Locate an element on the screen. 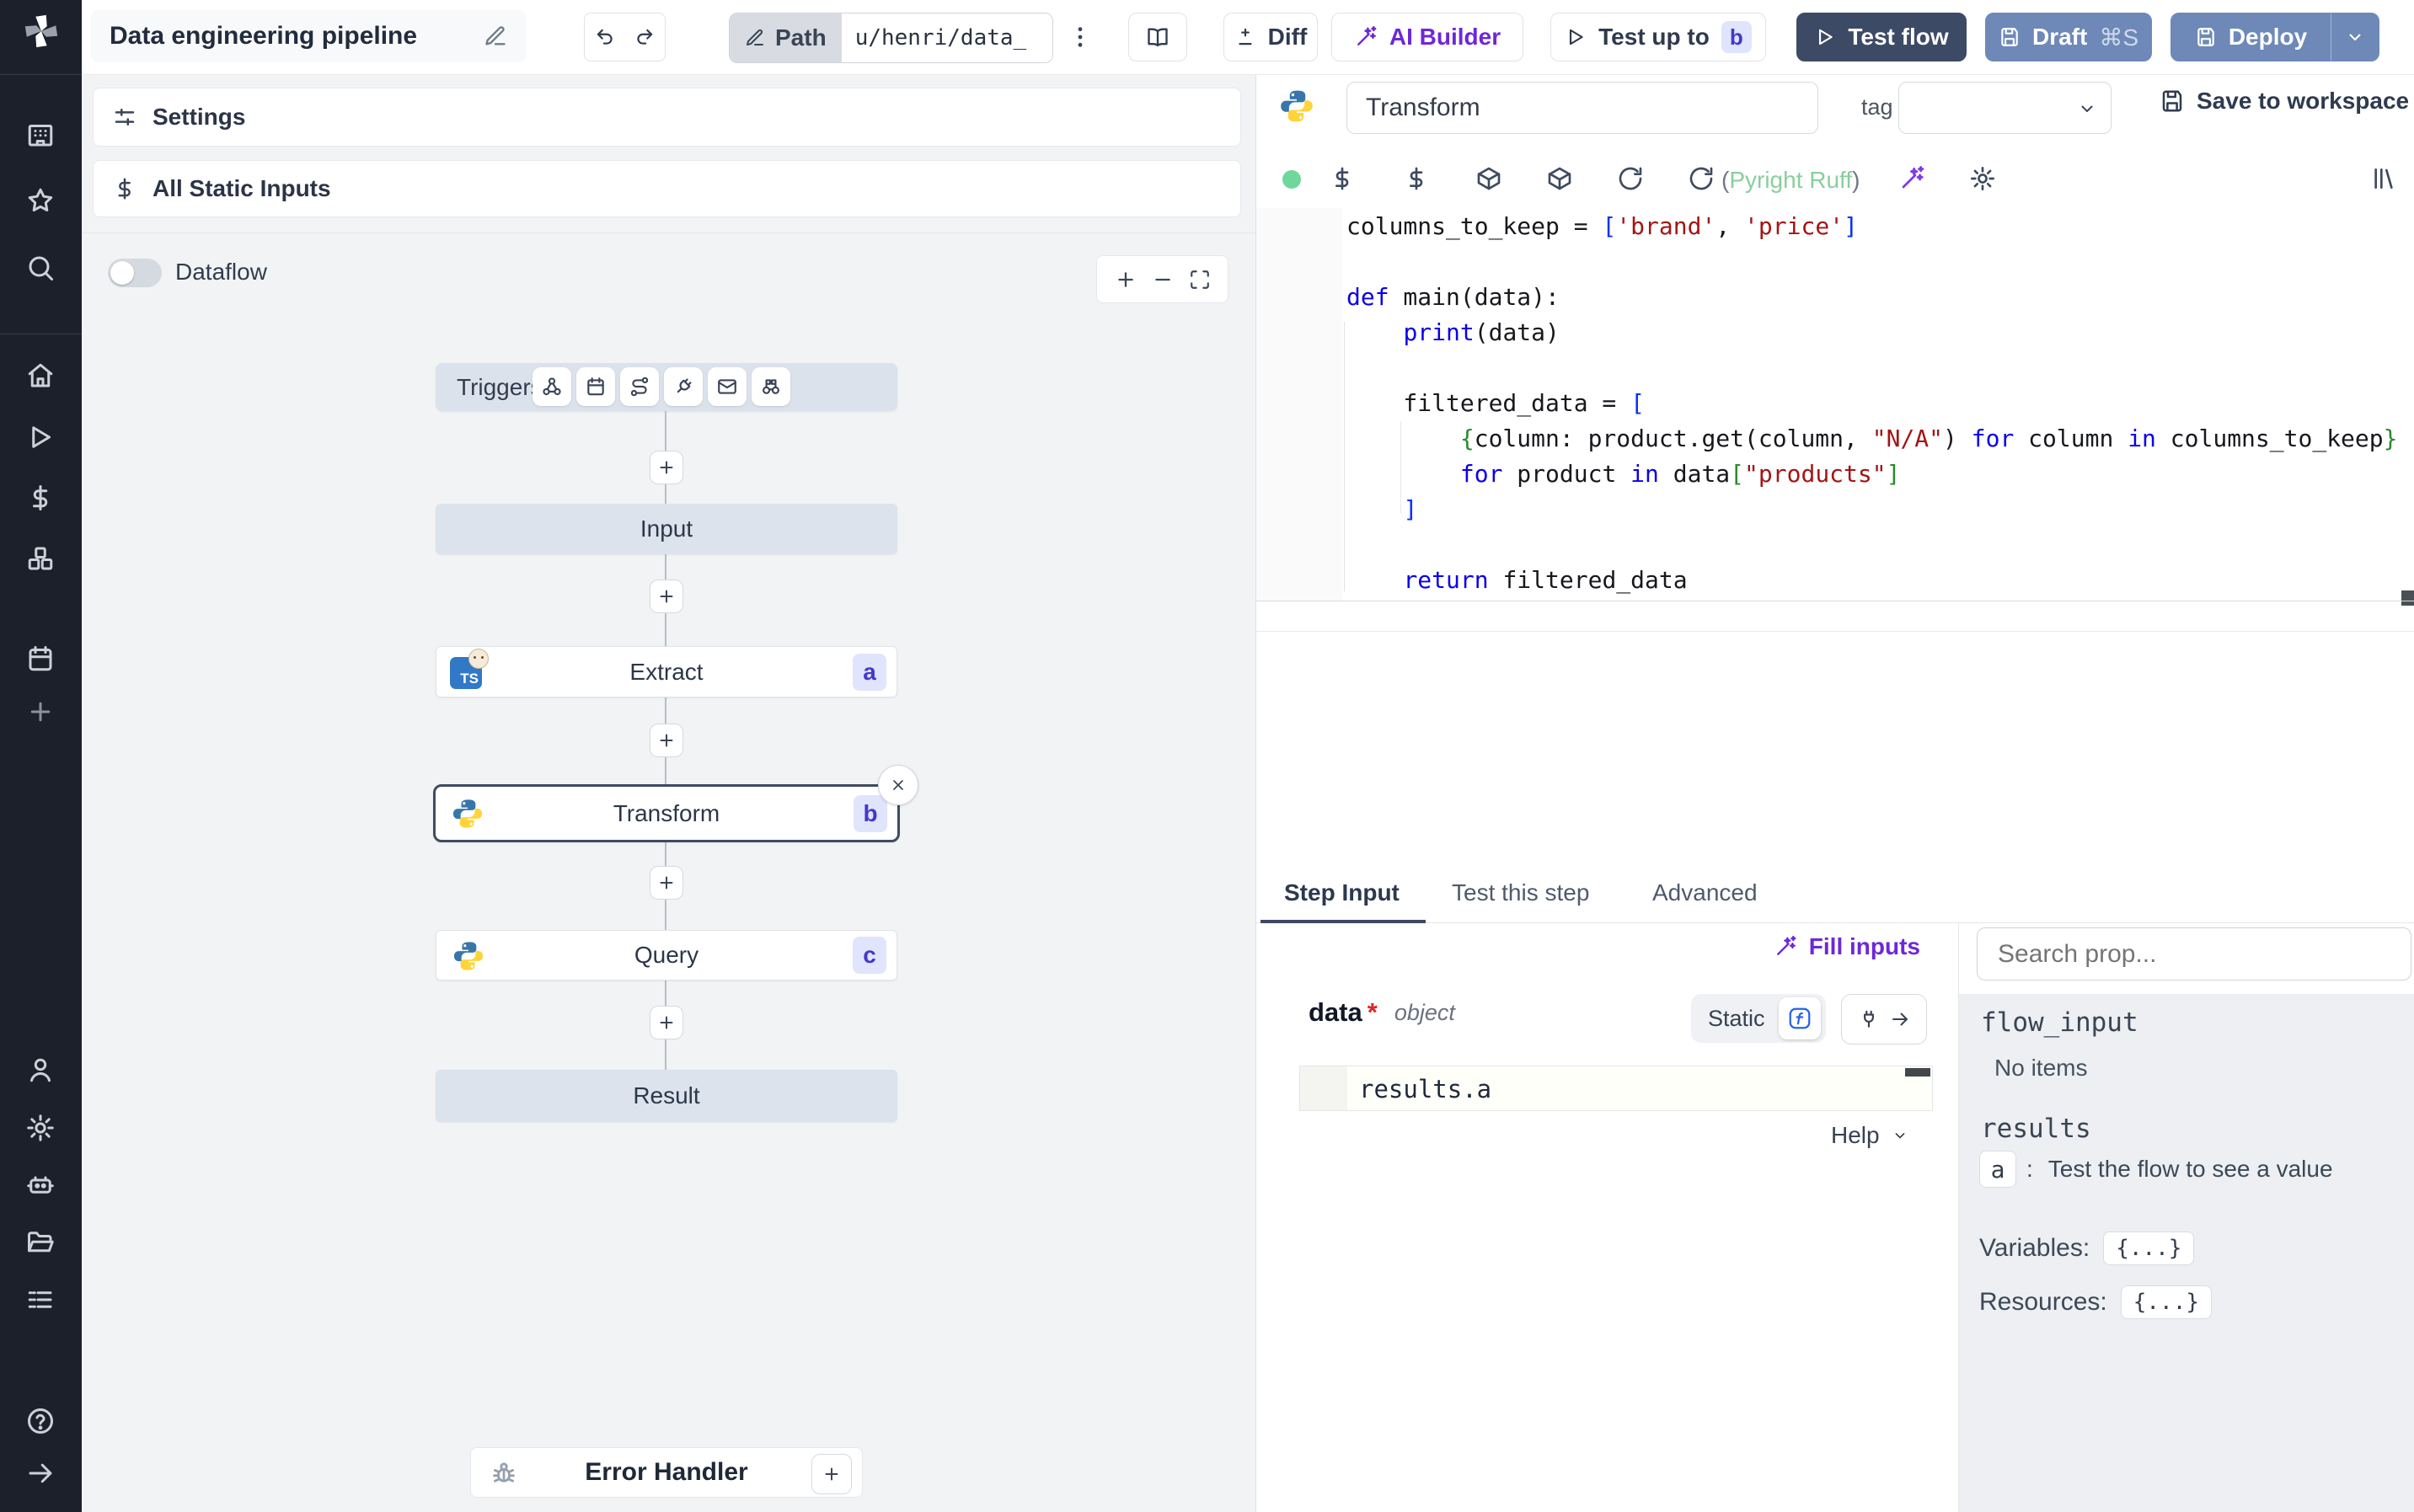 The image size is (2414, 1512). flow-title-box: Data engineering pipeline is located at coordinates (308, 36).